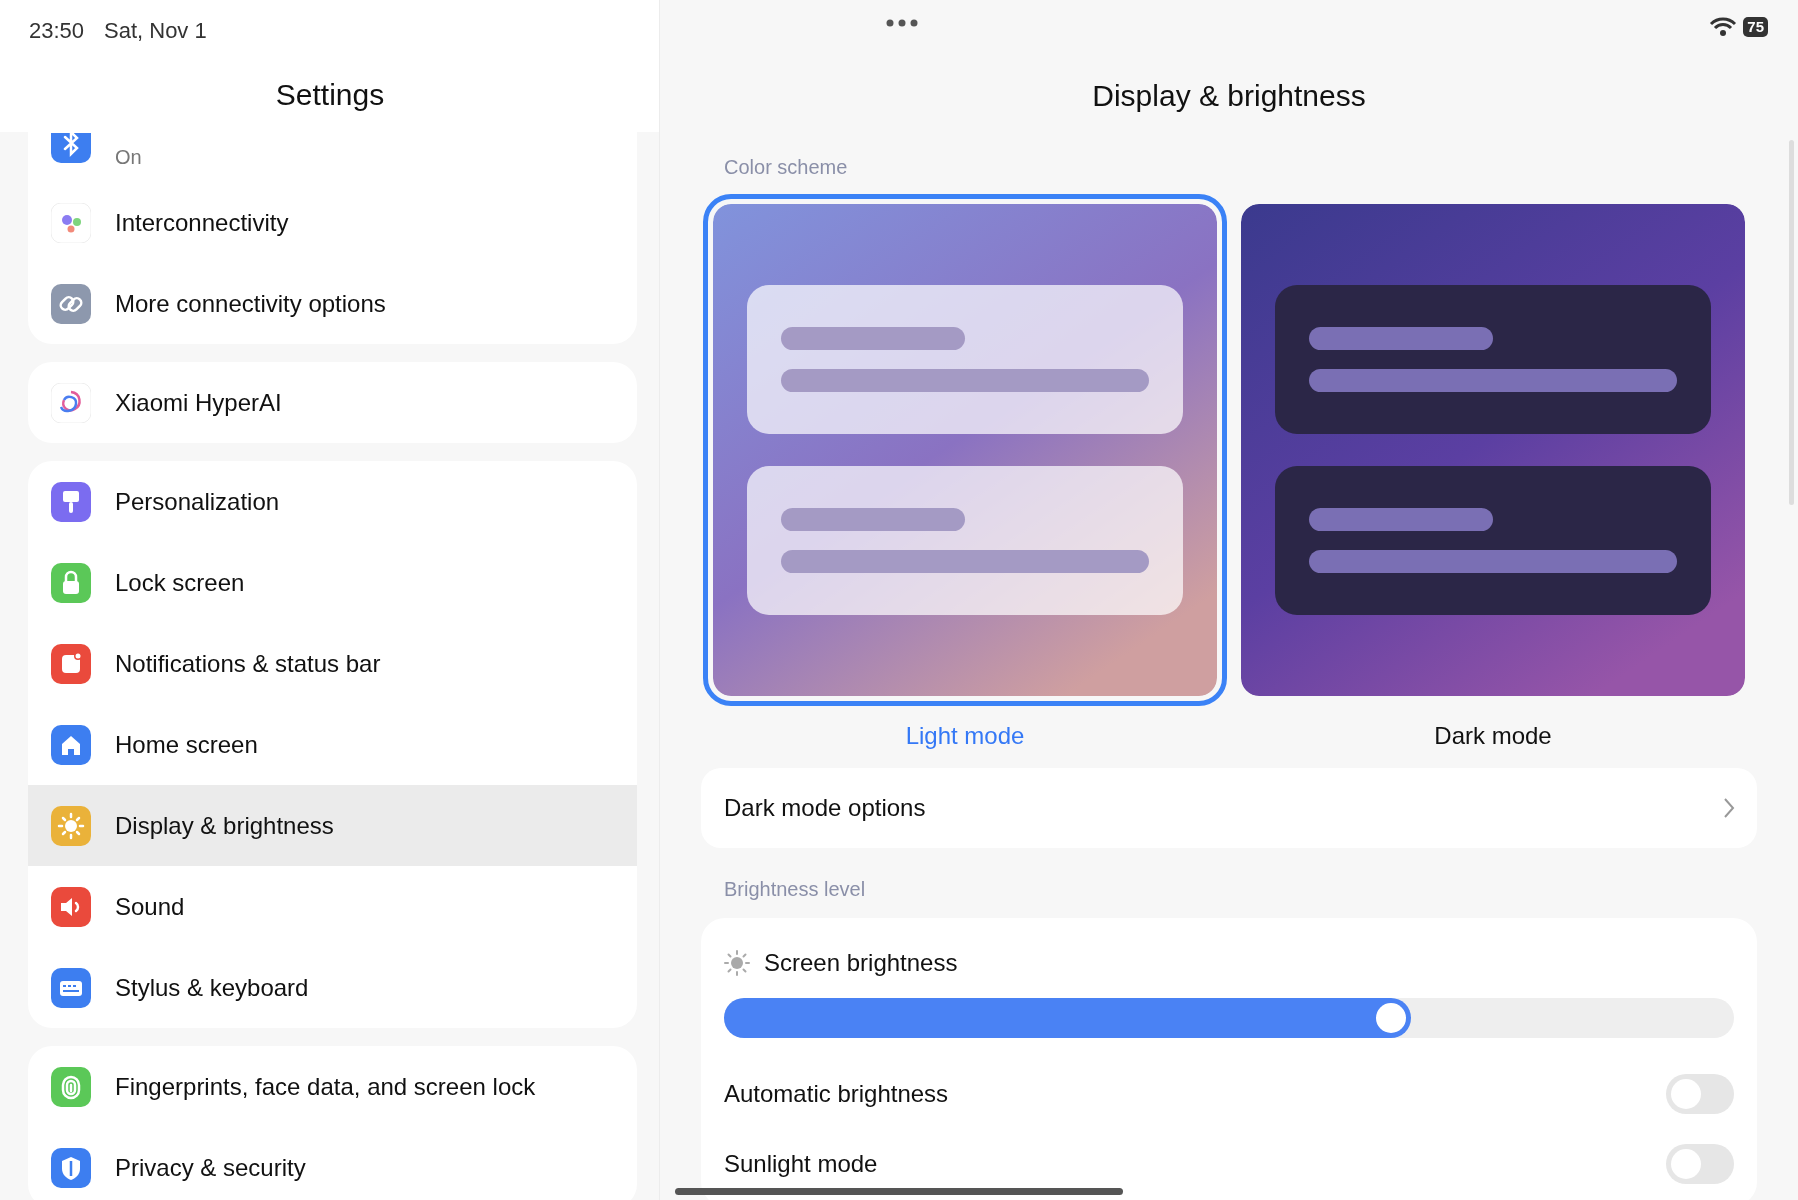 The height and width of the screenshot is (1200, 1798). What do you see at coordinates (332, 744) in the screenshot?
I see `settings-item: Home screen` at bounding box center [332, 744].